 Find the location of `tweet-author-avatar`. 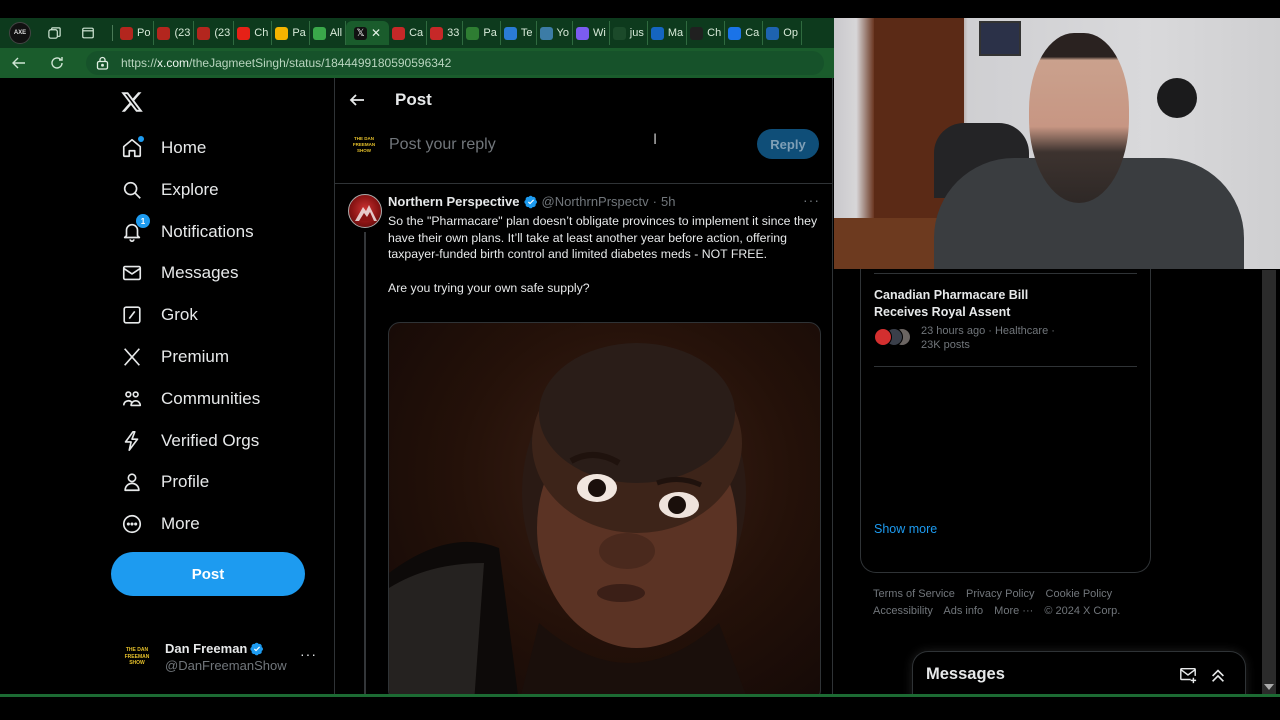

tweet-author-avatar is located at coordinates (365, 211).